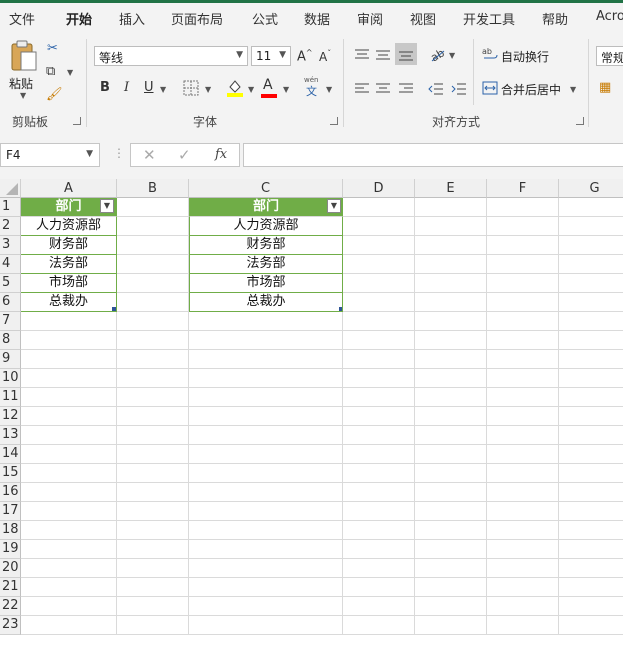 The width and height of the screenshot is (623, 648). I want to click on align-top-icon, so click(362, 54).